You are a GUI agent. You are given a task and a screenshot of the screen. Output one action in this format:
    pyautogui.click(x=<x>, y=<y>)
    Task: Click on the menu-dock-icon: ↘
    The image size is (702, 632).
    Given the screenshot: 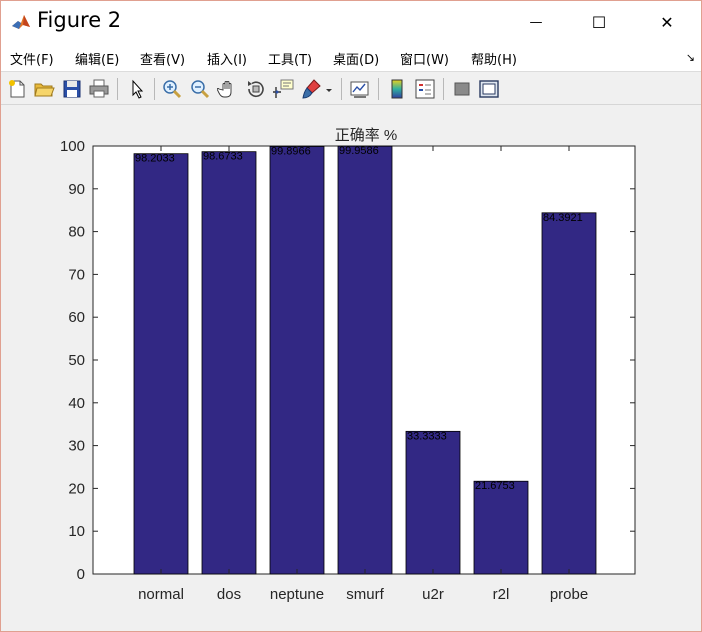 What is the action you would take?
    pyautogui.click(x=690, y=57)
    